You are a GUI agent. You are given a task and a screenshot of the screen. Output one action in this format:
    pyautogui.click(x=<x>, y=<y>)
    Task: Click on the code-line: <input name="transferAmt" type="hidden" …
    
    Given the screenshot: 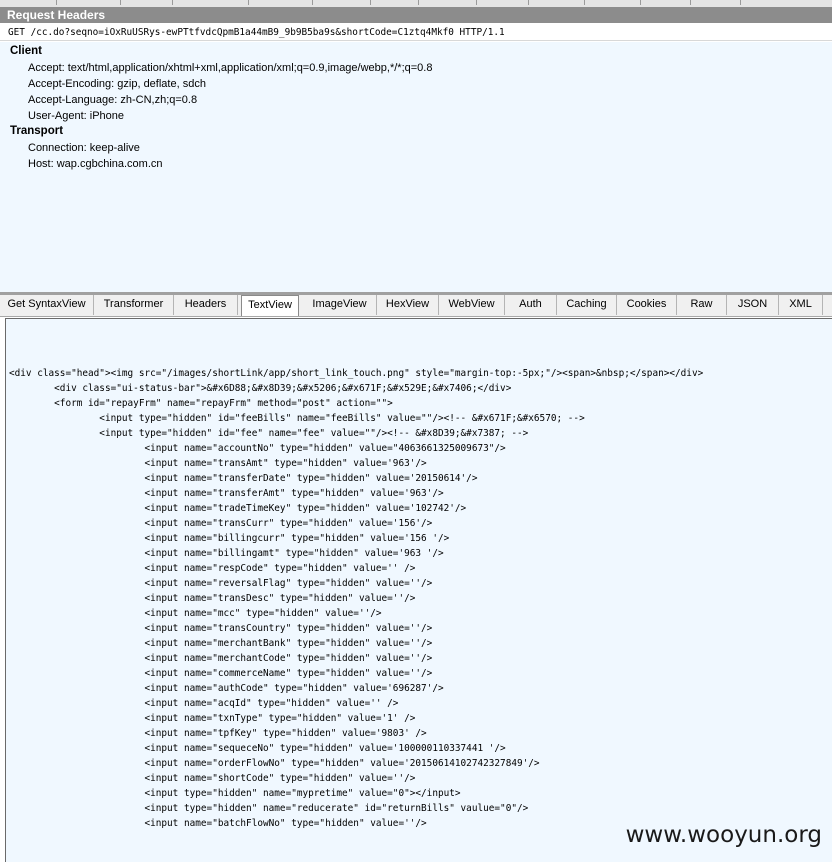 What is the action you would take?
    pyautogui.click(x=226, y=493)
    